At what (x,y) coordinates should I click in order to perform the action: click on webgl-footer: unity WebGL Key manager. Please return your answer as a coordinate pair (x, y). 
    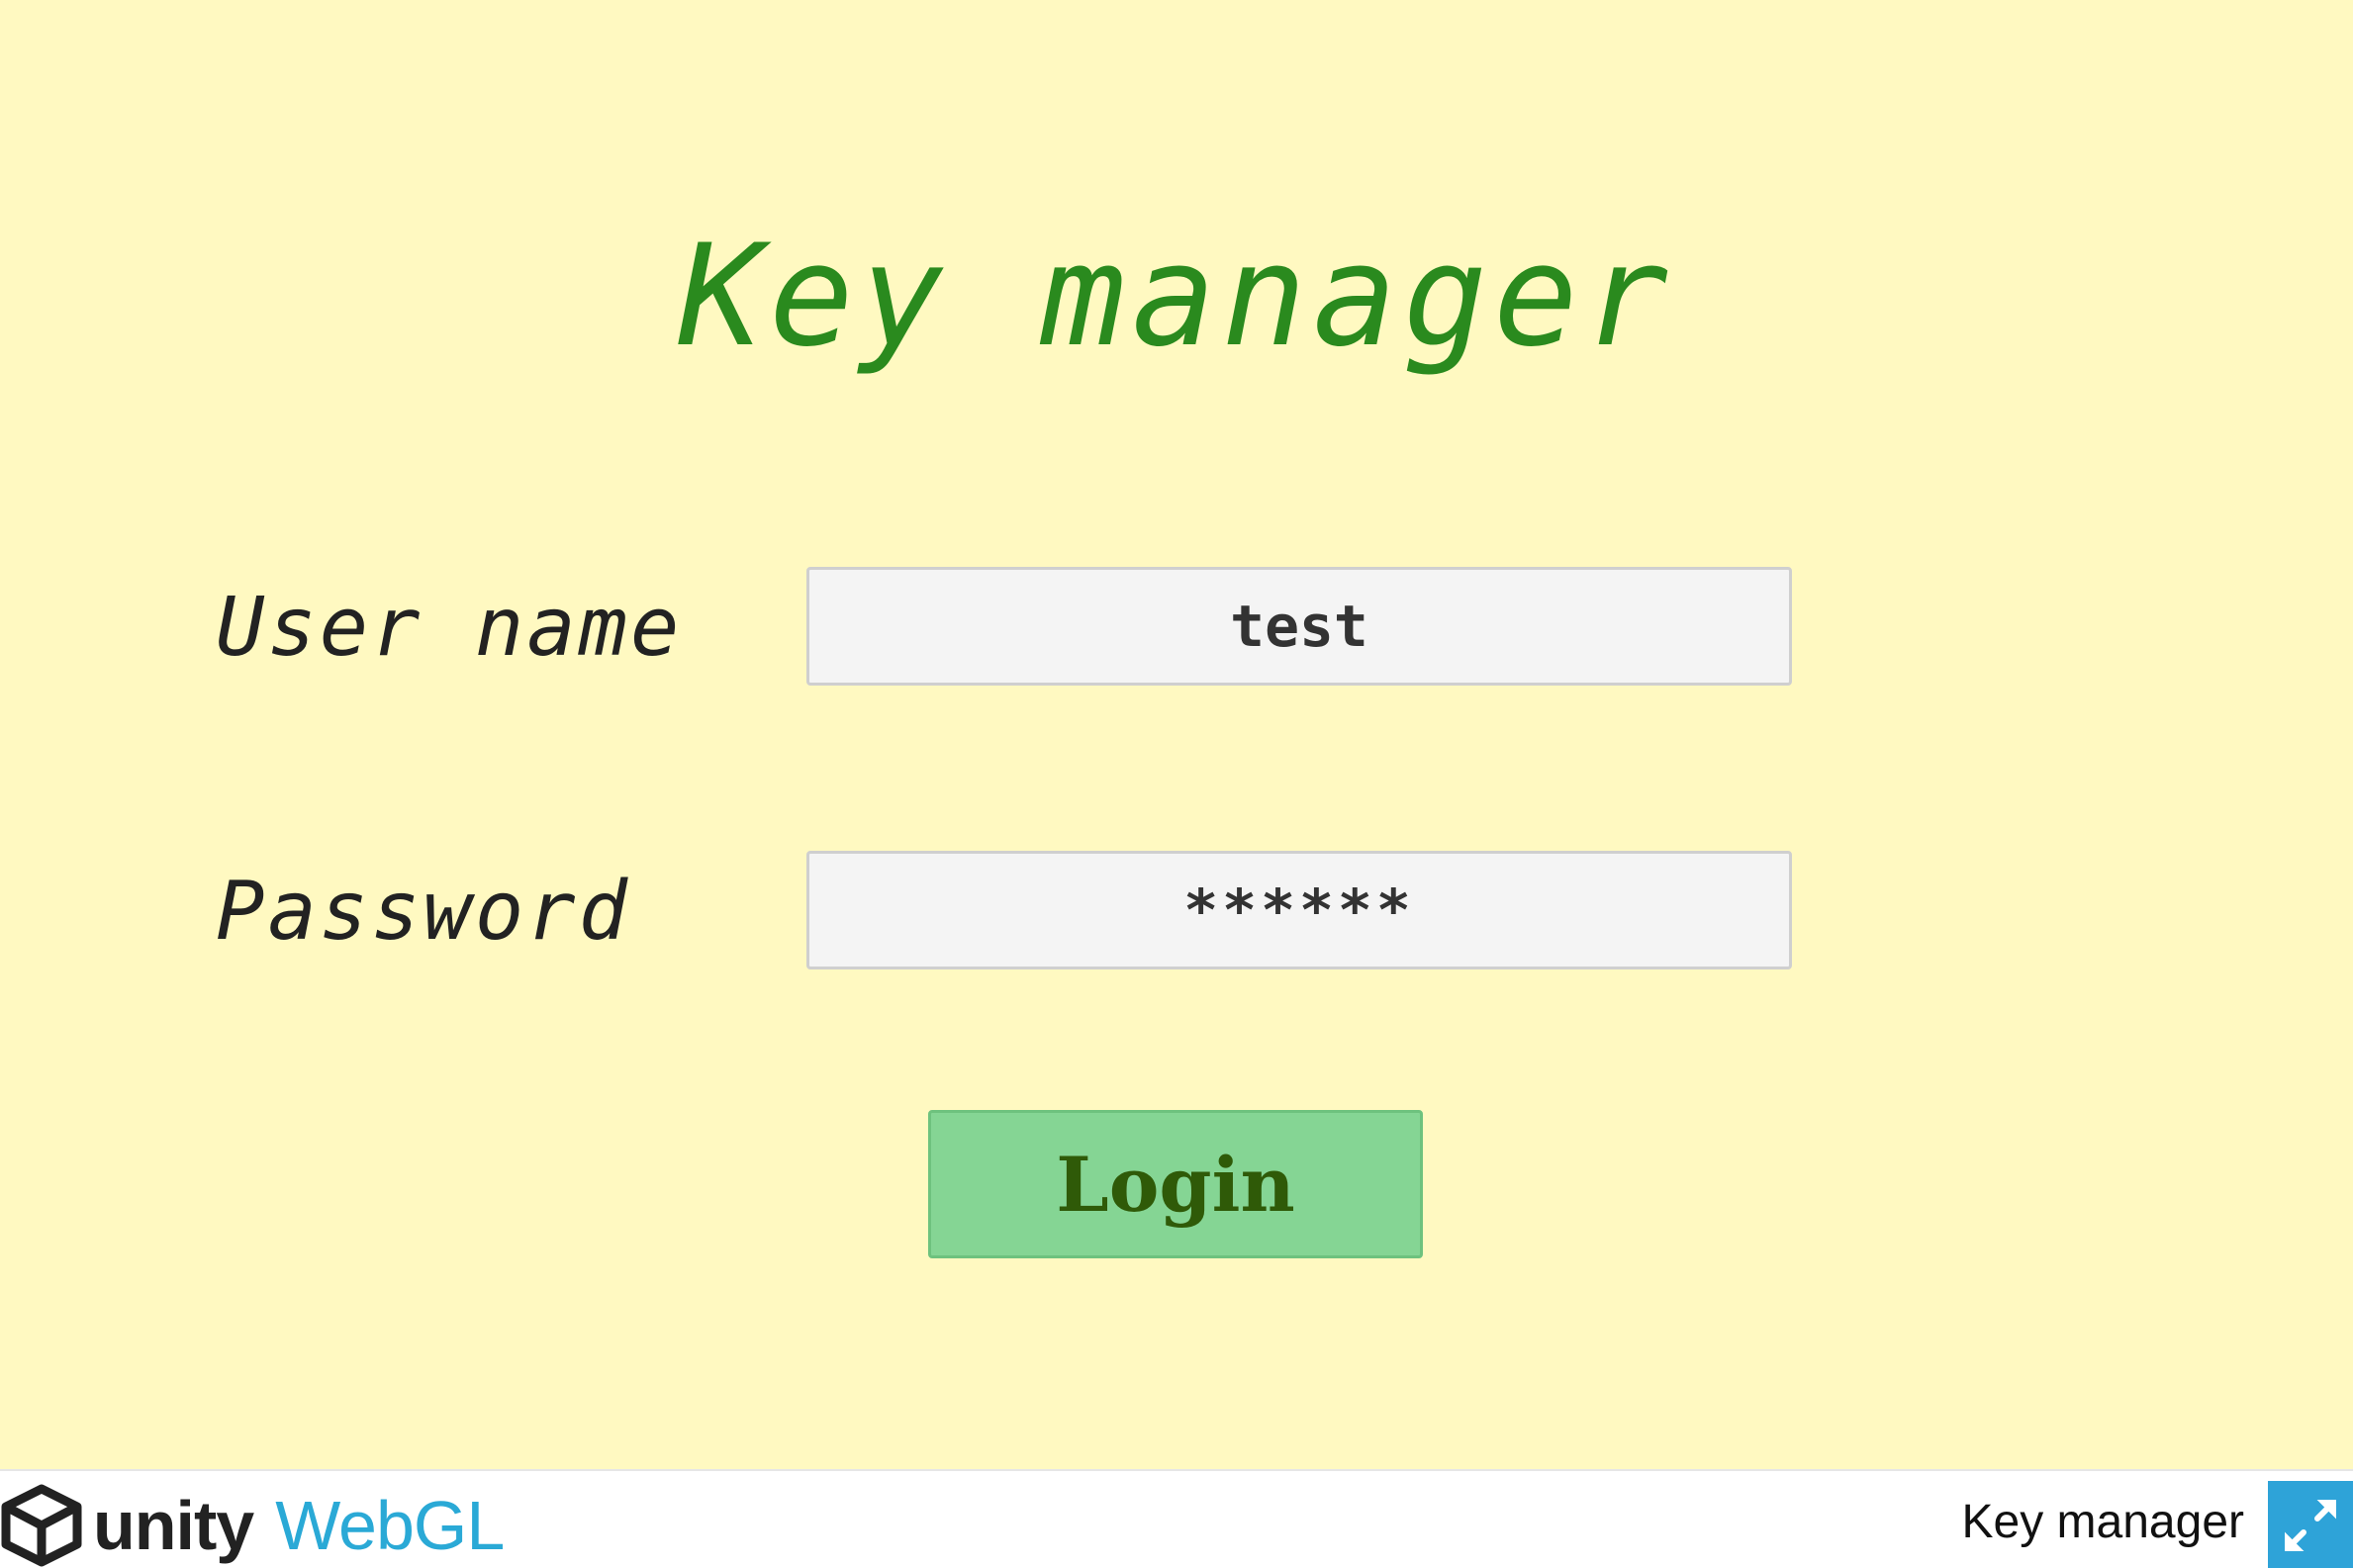
    Looking at the image, I should click on (1176, 1518).